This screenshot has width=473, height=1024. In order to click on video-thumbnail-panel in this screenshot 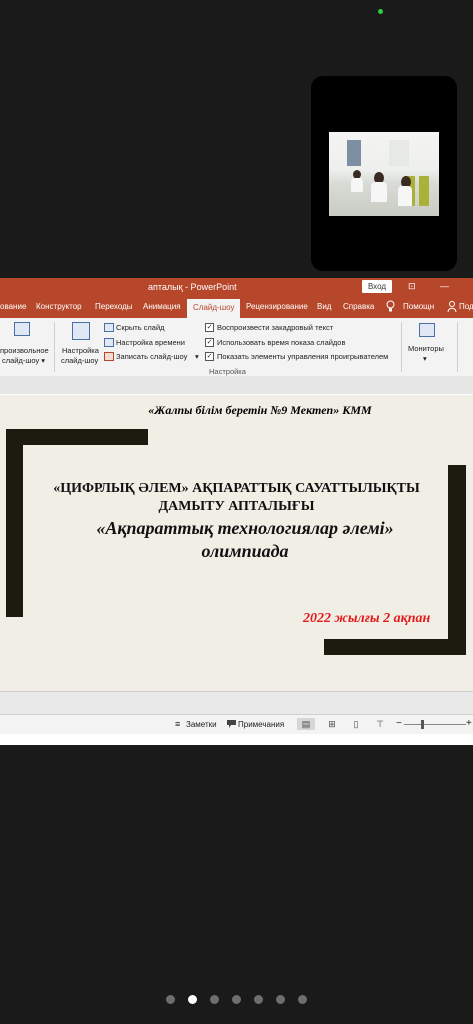, I will do `click(384, 173)`.